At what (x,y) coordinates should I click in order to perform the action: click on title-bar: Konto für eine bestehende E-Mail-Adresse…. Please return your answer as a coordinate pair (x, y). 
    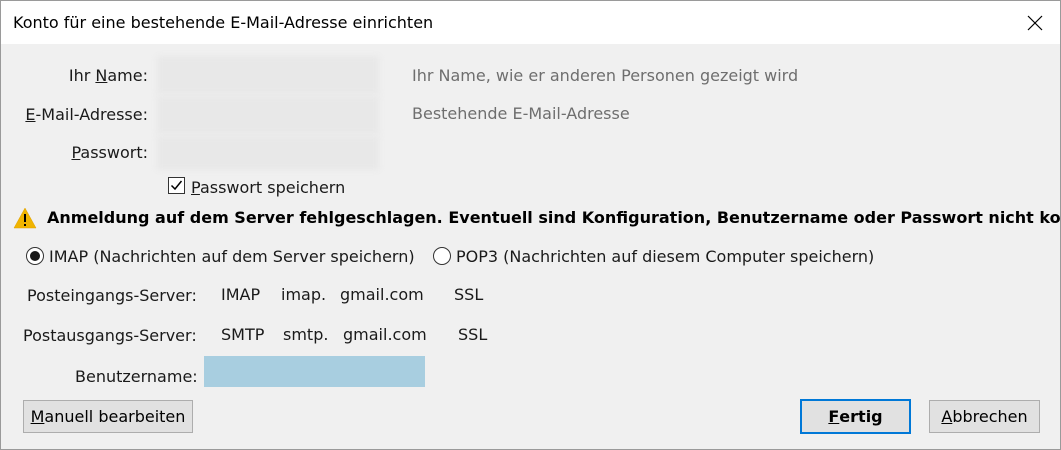
    Looking at the image, I should click on (530, 22).